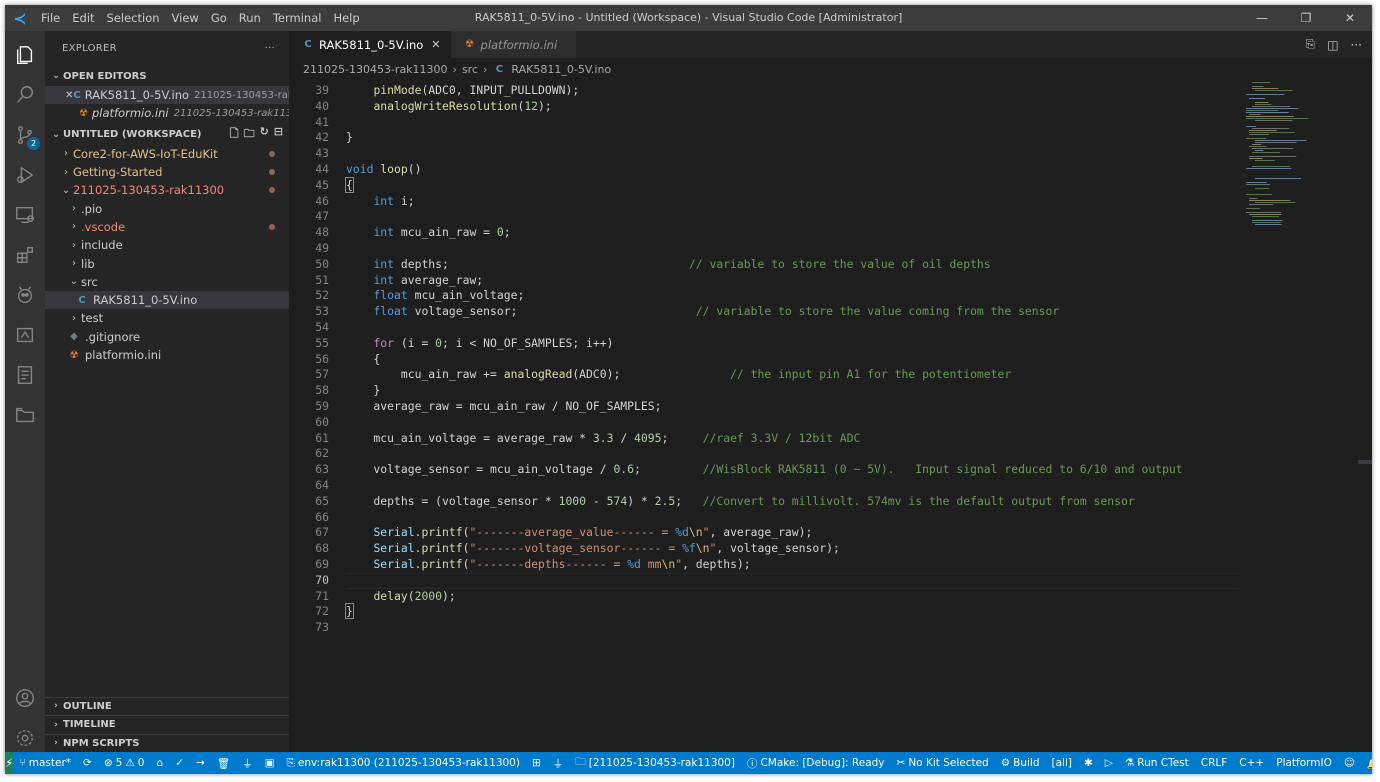 This screenshot has width=1380, height=782. I want to click on explorer-icon, so click(25, 55).